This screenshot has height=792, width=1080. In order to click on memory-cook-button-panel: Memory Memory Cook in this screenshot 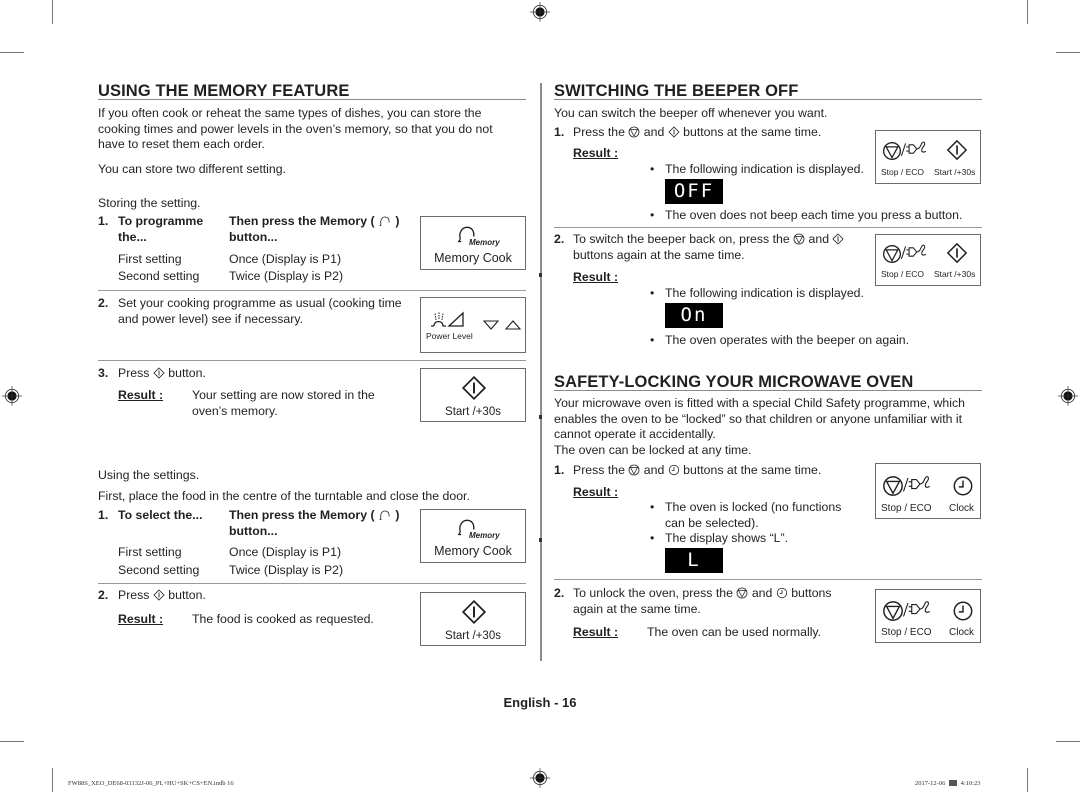, I will do `click(473, 243)`.